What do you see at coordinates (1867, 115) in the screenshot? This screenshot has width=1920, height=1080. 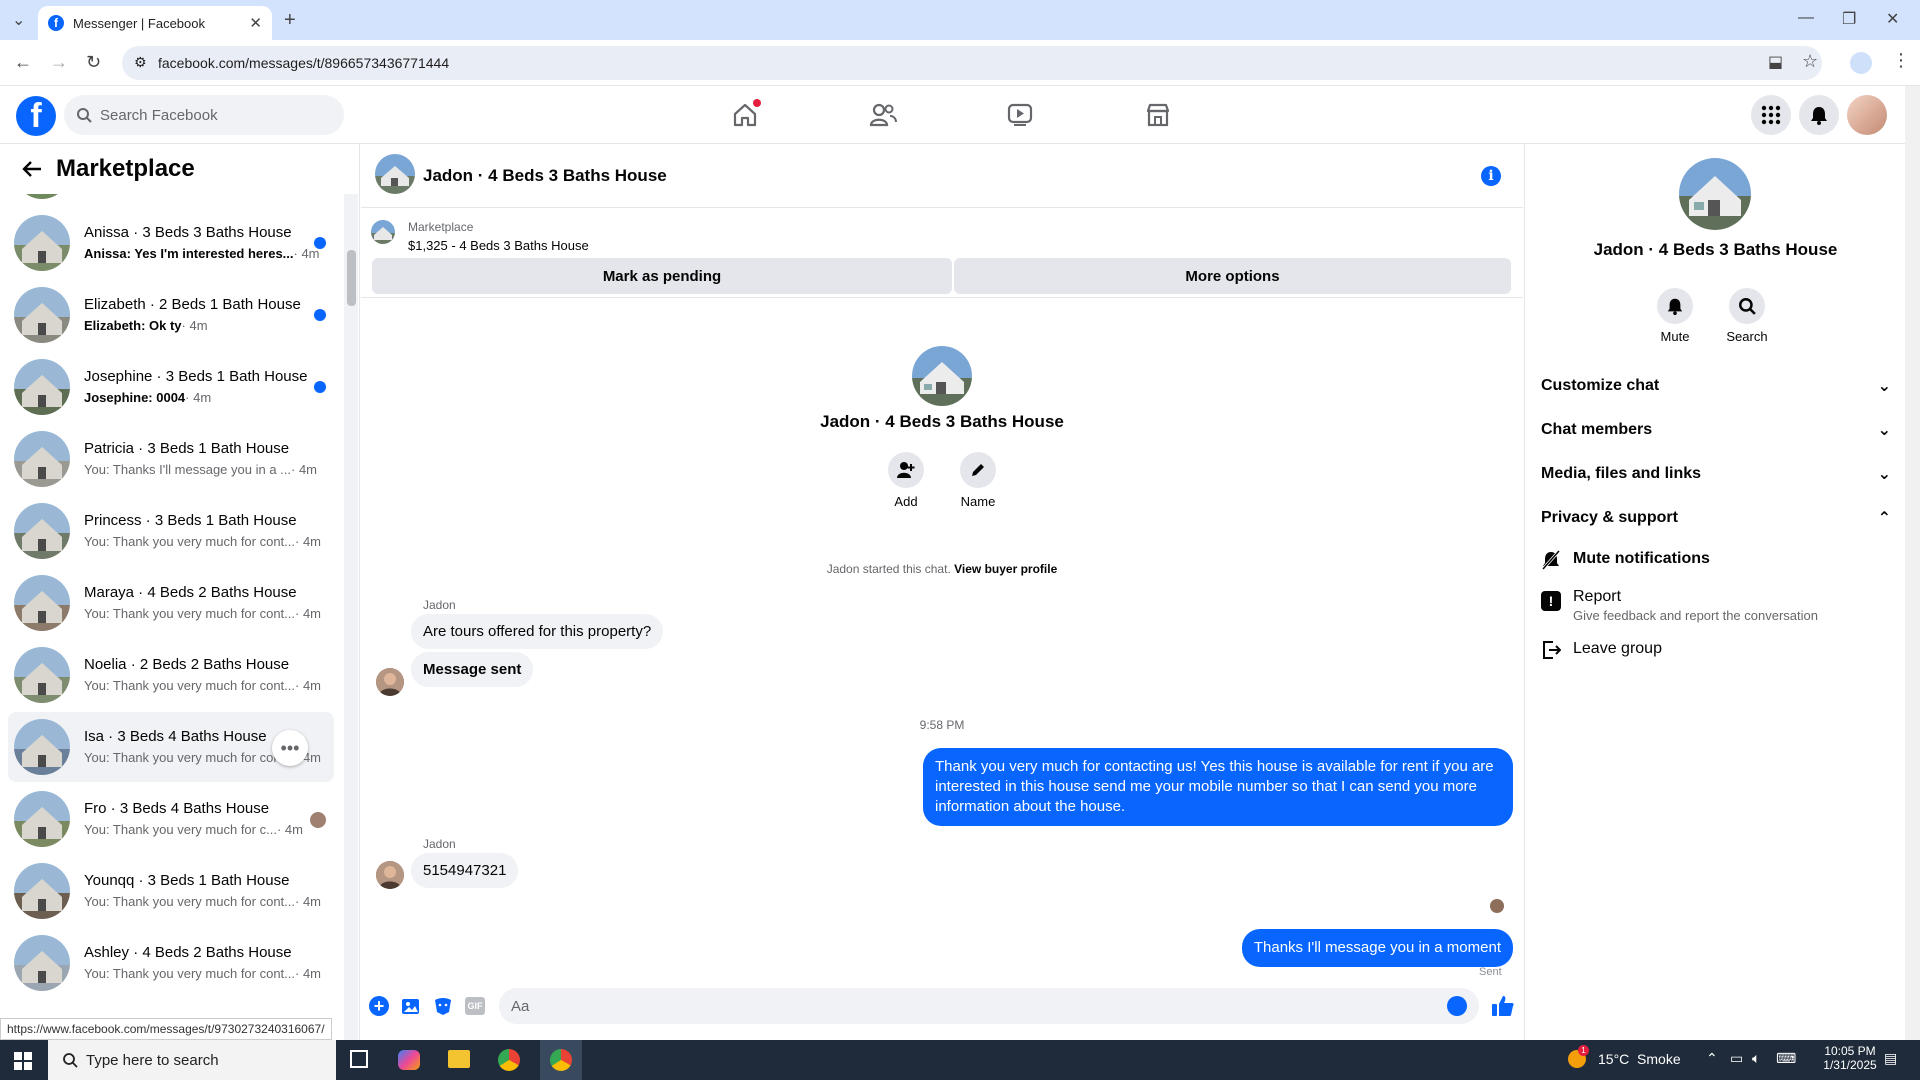 I see `account-avatar` at bounding box center [1867, 115].